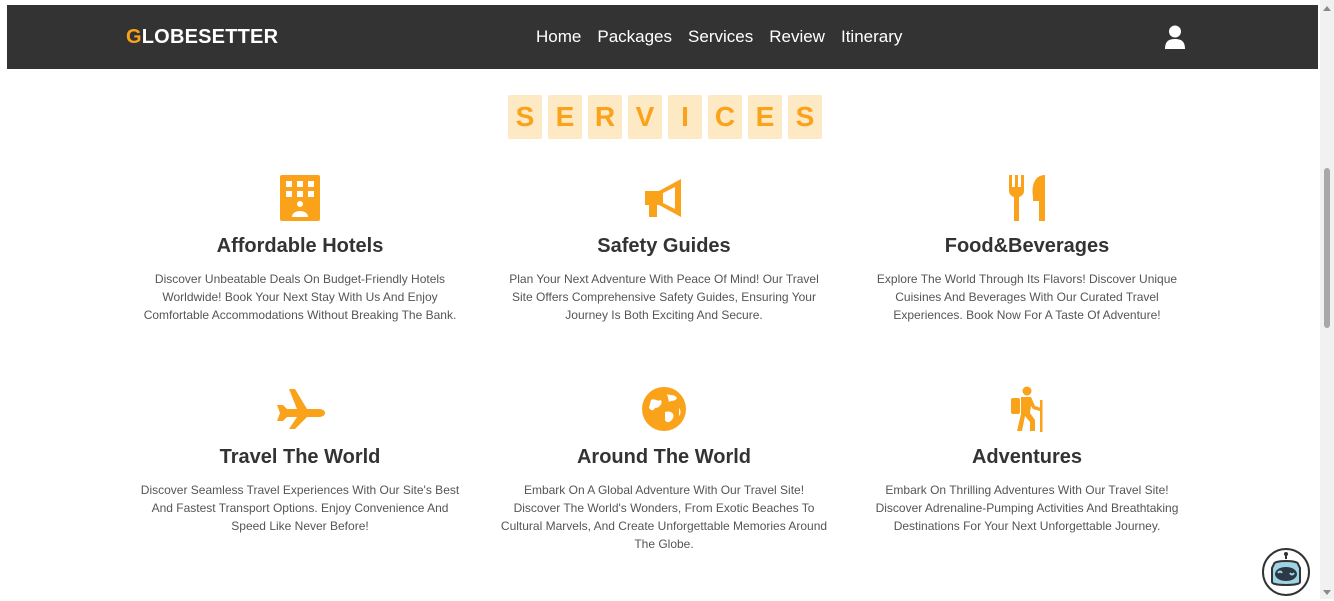  I want to click on logo: GLOBESETTER, so click(202, 37).